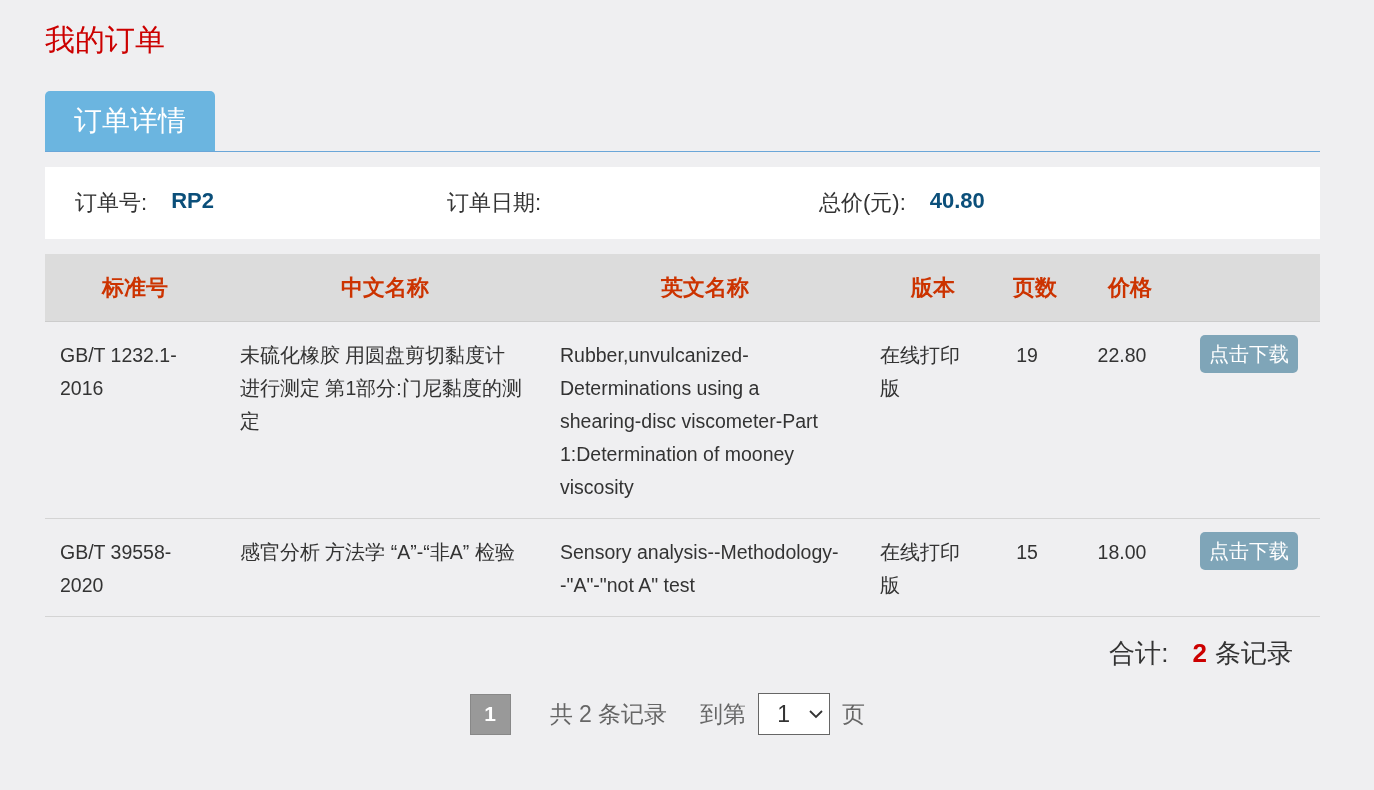 The image size is (1374, 790). I want to click on goto-label: 到第, so click(723, 714).